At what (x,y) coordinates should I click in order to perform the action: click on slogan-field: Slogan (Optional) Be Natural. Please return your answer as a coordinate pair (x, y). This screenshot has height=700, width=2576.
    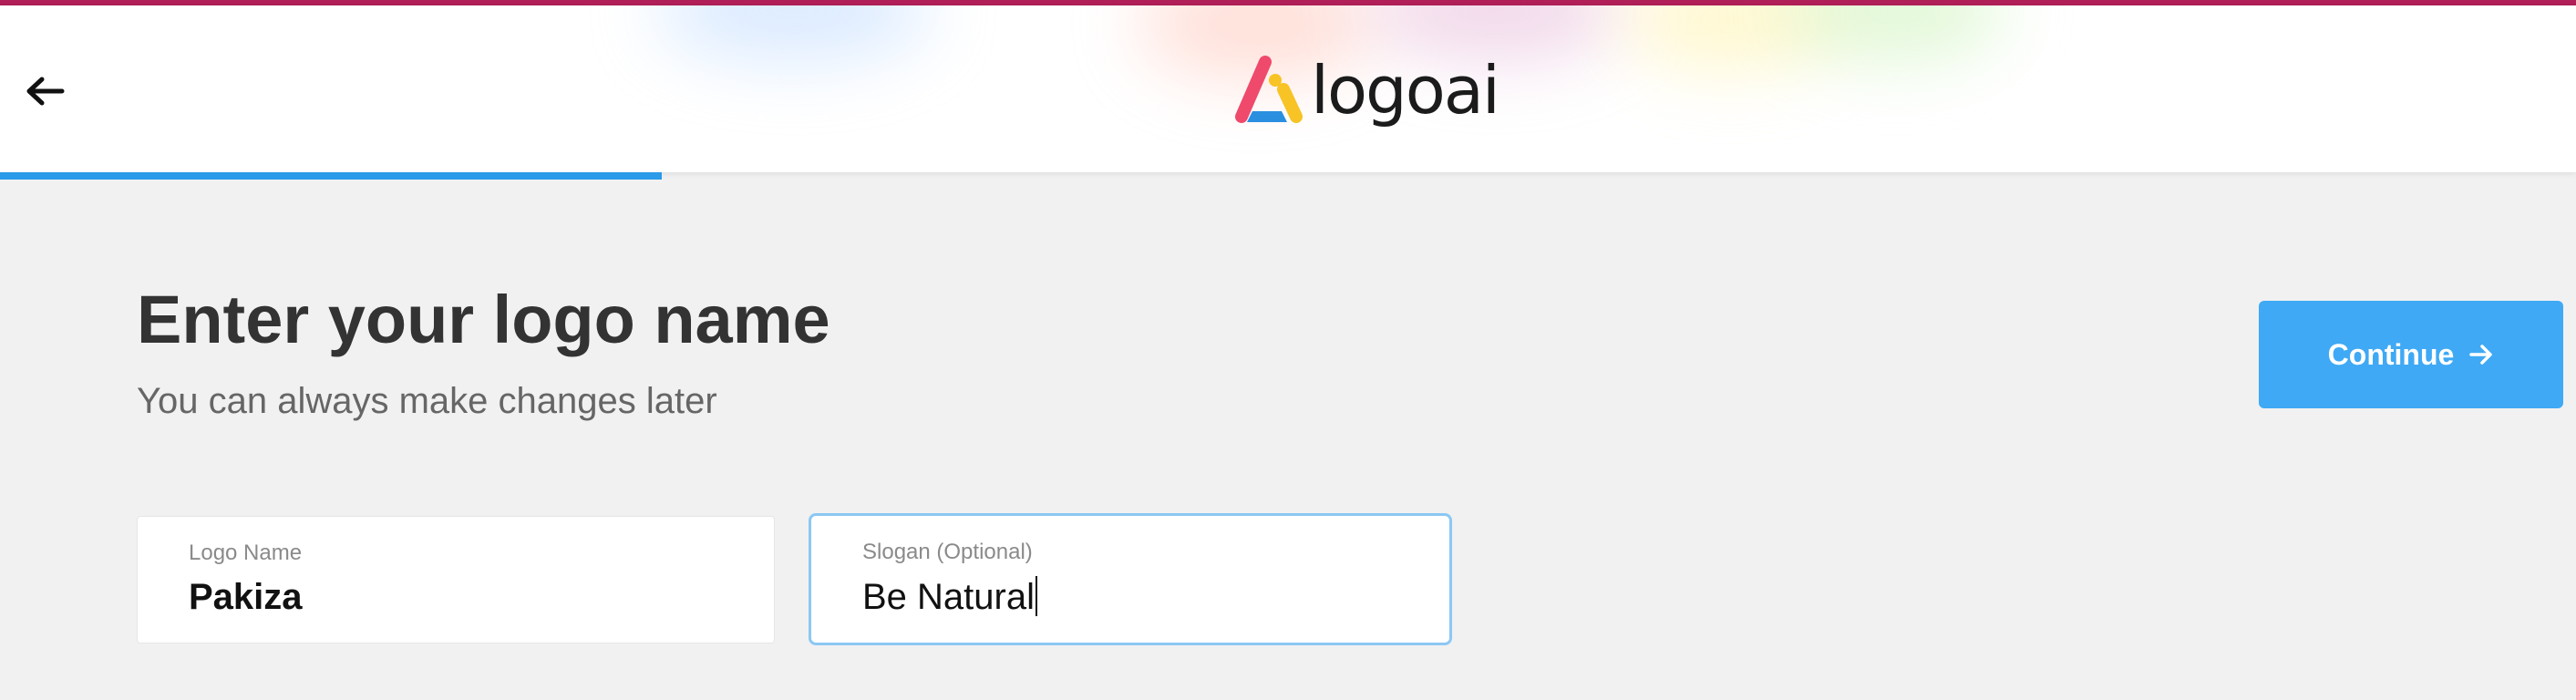
    Looking at the image, I should click on (1130, 579).